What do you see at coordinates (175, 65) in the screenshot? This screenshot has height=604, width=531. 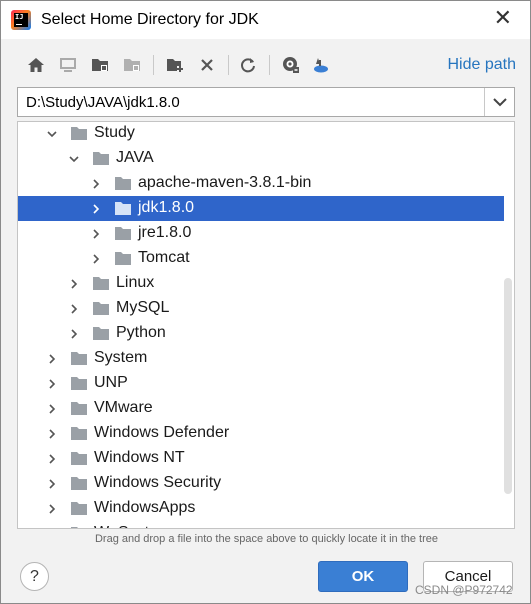 I see `new-folder-icon` at bounding box center [175, 65].